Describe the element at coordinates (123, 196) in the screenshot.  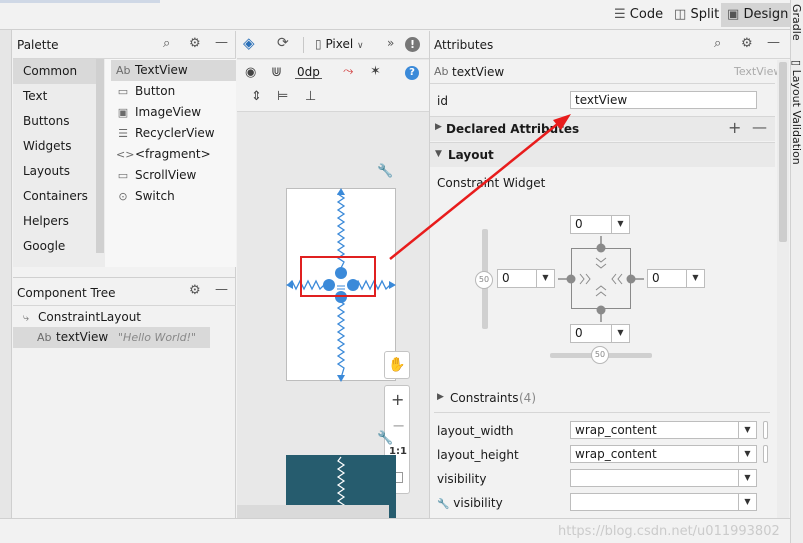
I see `switch-icon: ⊙` at that location.